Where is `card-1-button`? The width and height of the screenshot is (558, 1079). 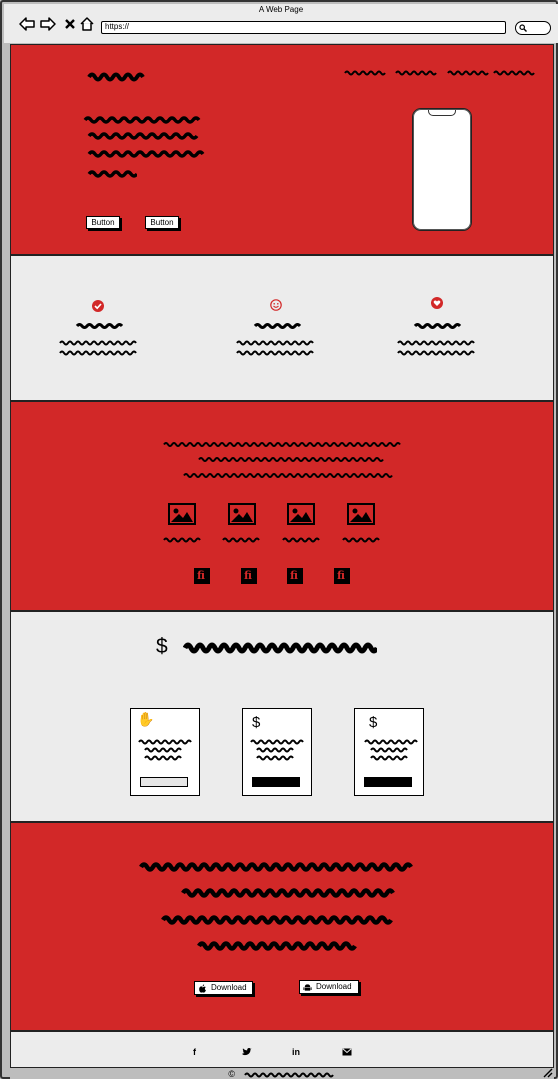 card-1-button is located at coordinates (164, 782).